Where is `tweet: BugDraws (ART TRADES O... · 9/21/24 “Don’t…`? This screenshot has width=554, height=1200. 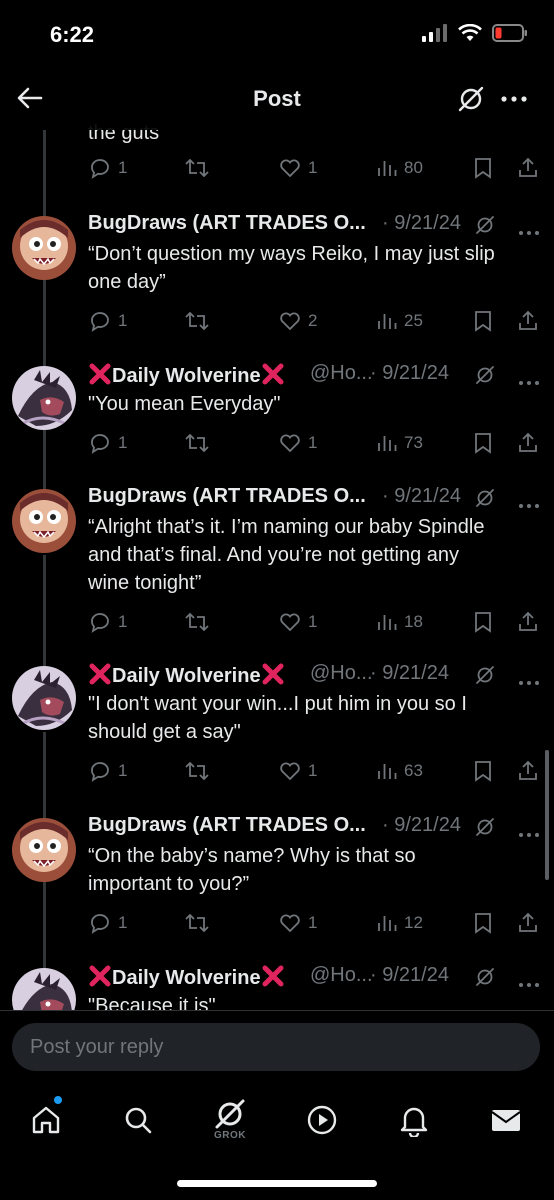
tweet: BugDraws (ART TRADES O... · 9/21/24 “Don’t… is located at coordinates (277, 285).